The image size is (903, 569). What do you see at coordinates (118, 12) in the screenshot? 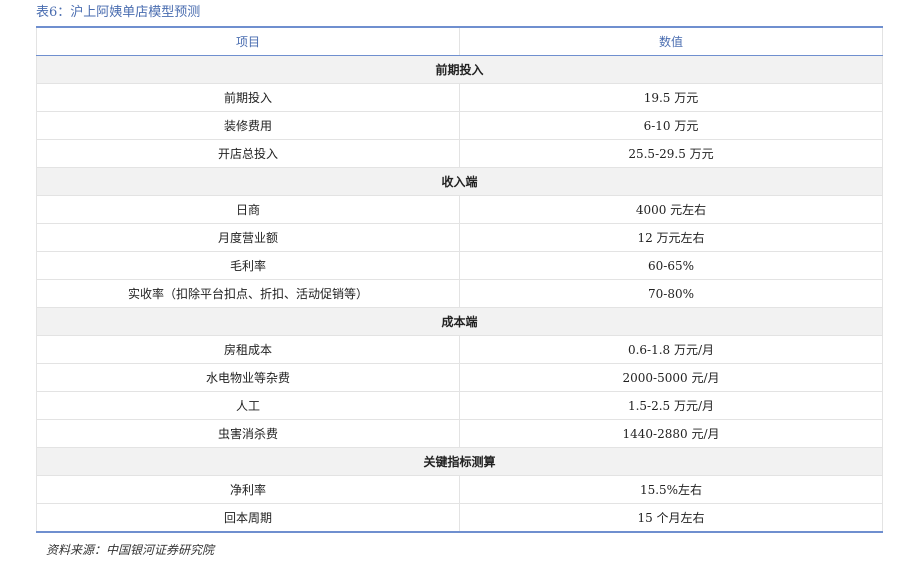
I see `table-caption: 表6：沪上阿姨单店模型预测` at bounding box center [118, 12].